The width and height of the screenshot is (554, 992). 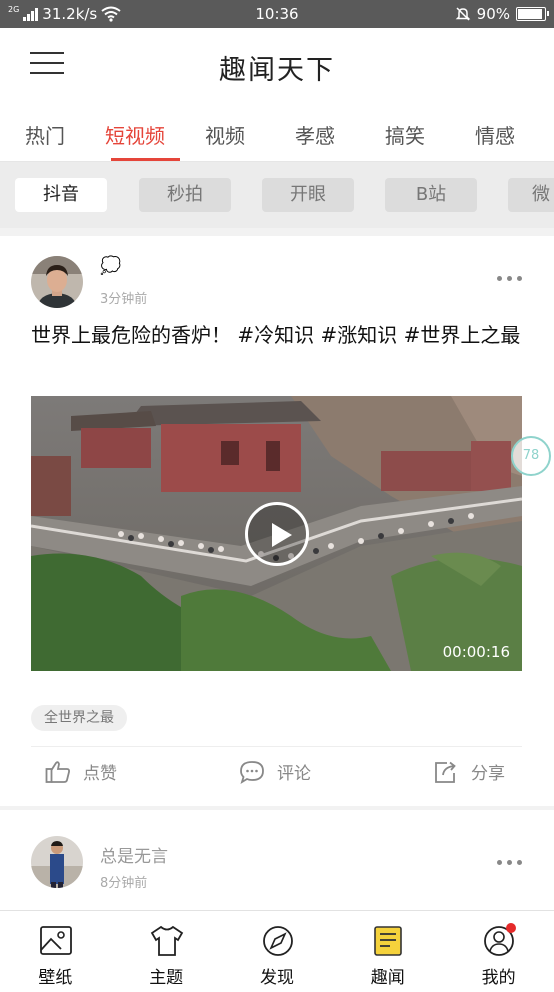 I want to click on tab-short-video: 短视频, so click(x=135, y=131).